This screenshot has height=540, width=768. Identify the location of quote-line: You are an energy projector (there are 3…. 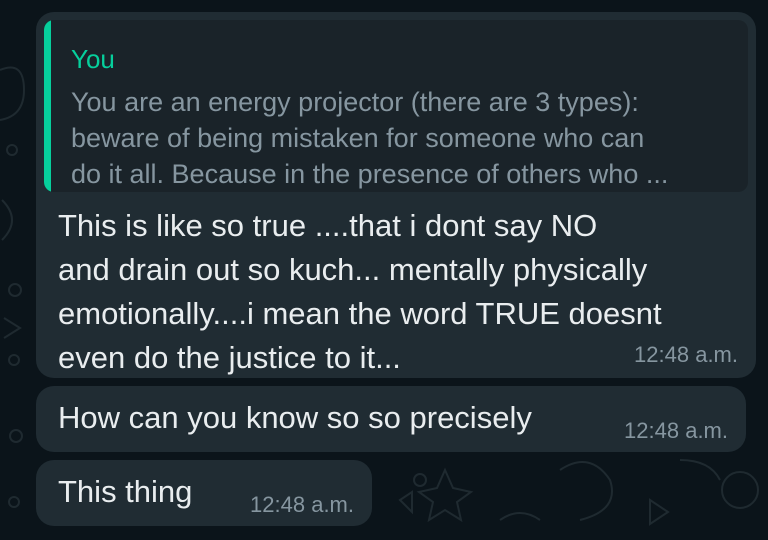
(355, 102).